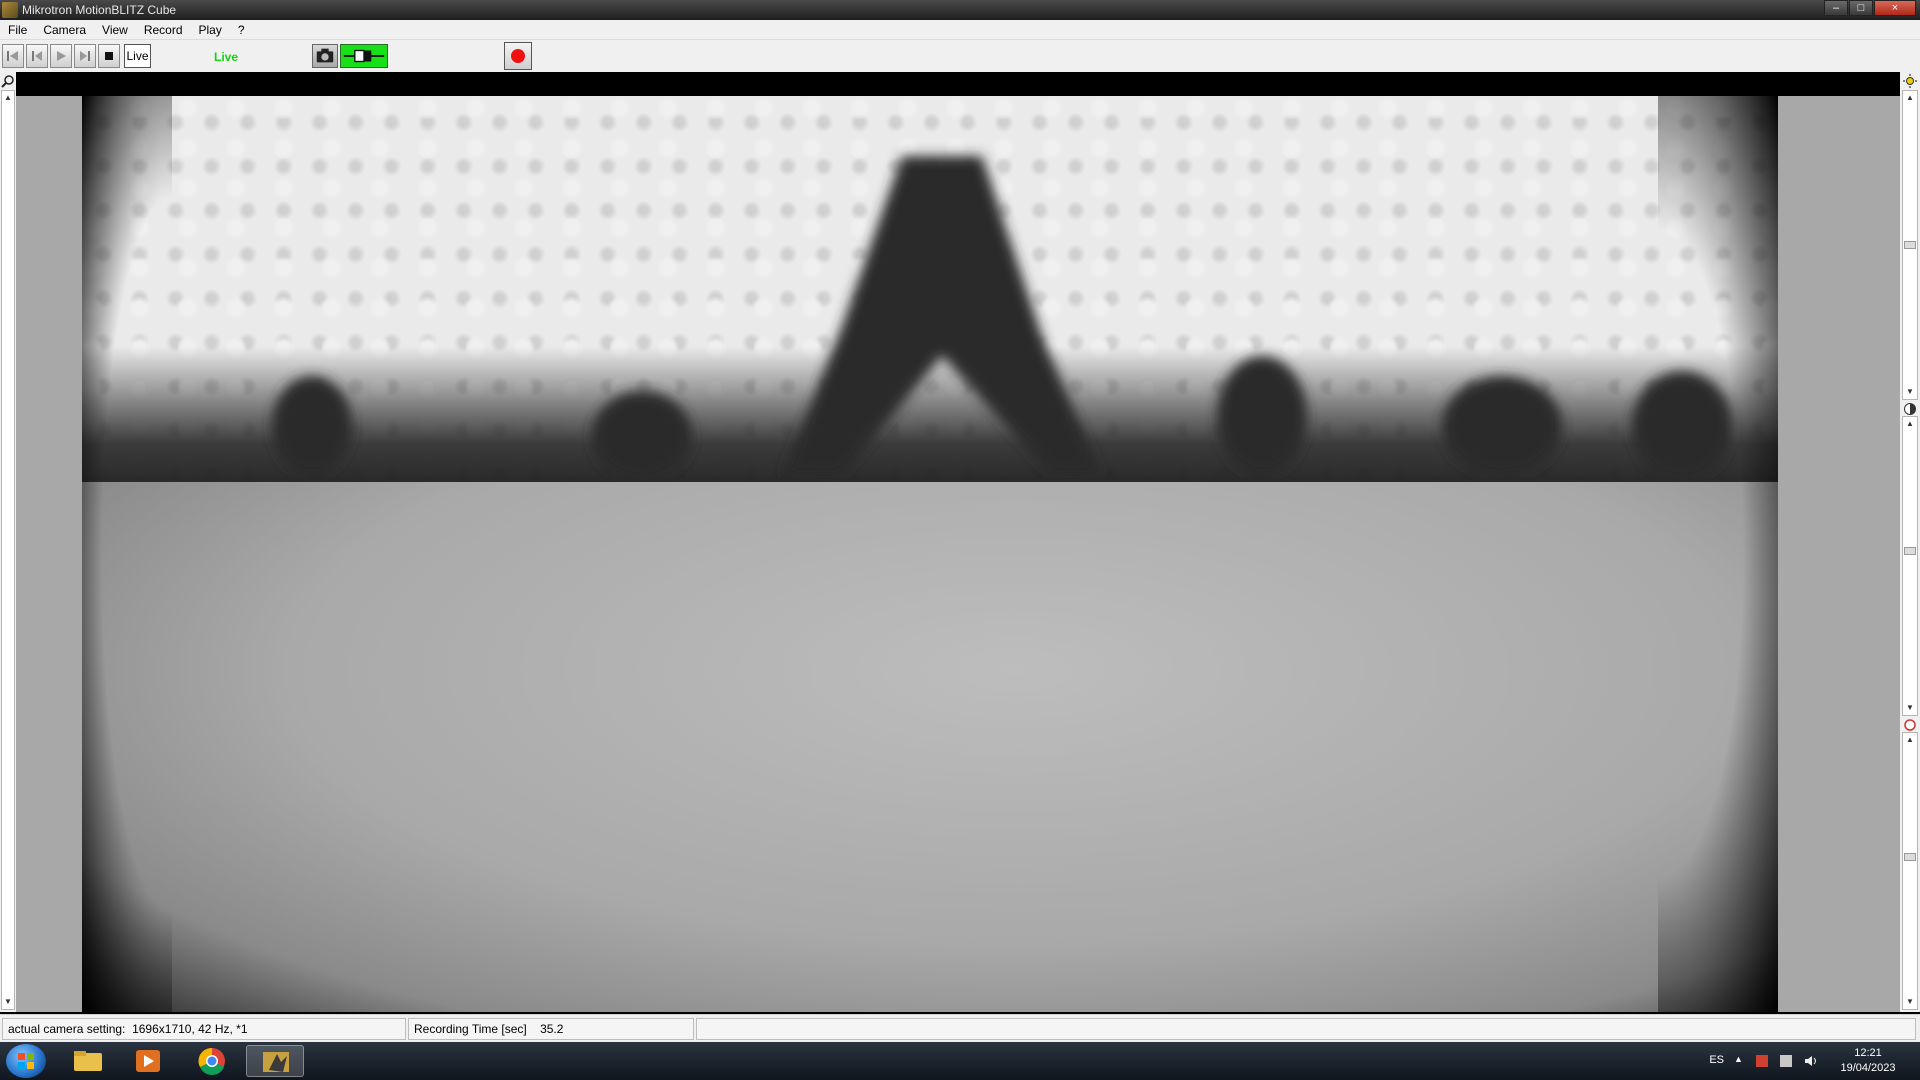 The image size is (1920, 1080). Describe the element at coordinates (1910, 725) in the screenshot. I see `gamma-icon` at that location.